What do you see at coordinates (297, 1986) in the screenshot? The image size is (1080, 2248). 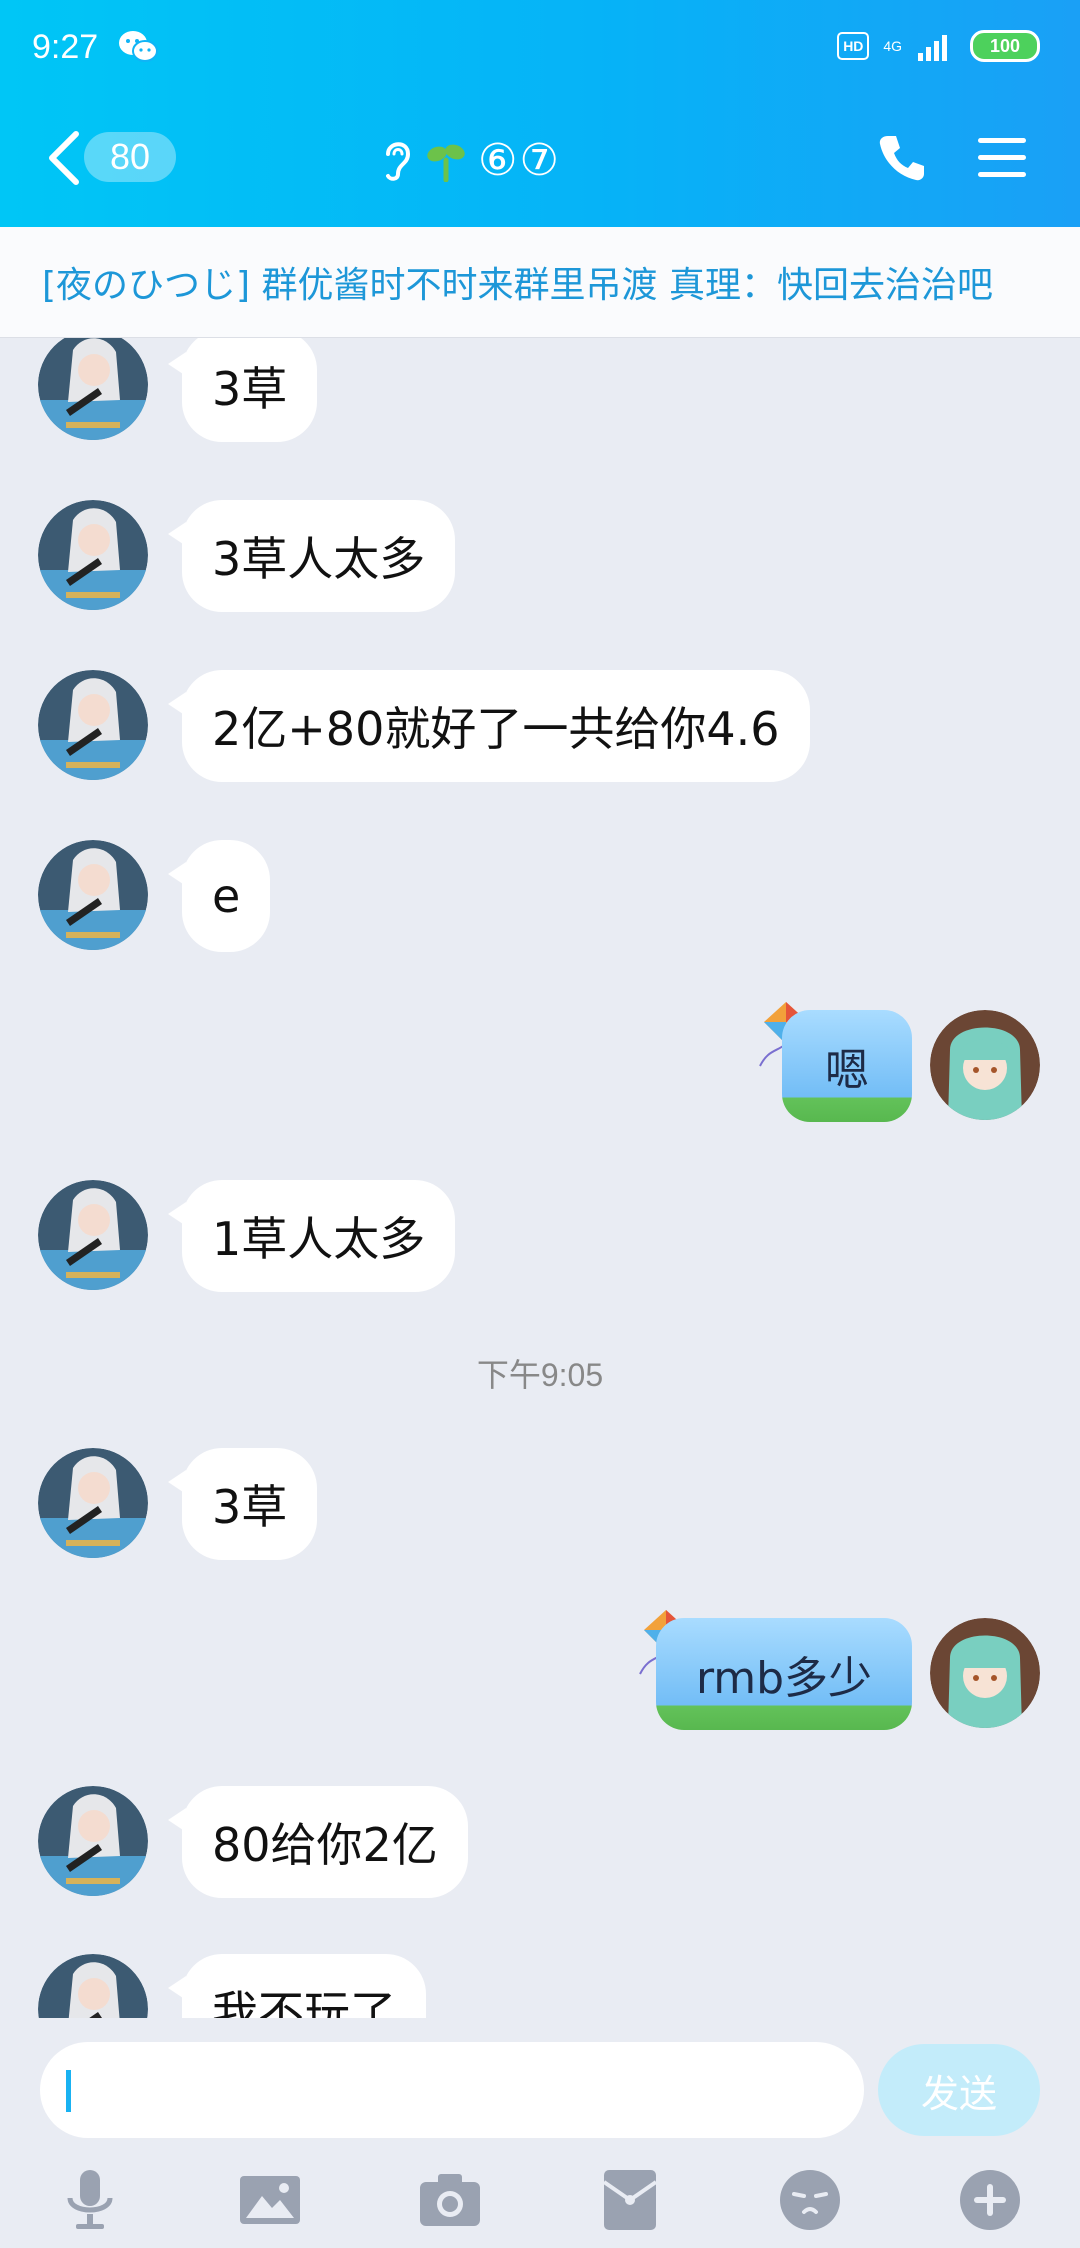 I see `message-bubble: 我不玩了` at bounding box center [297, 1986].